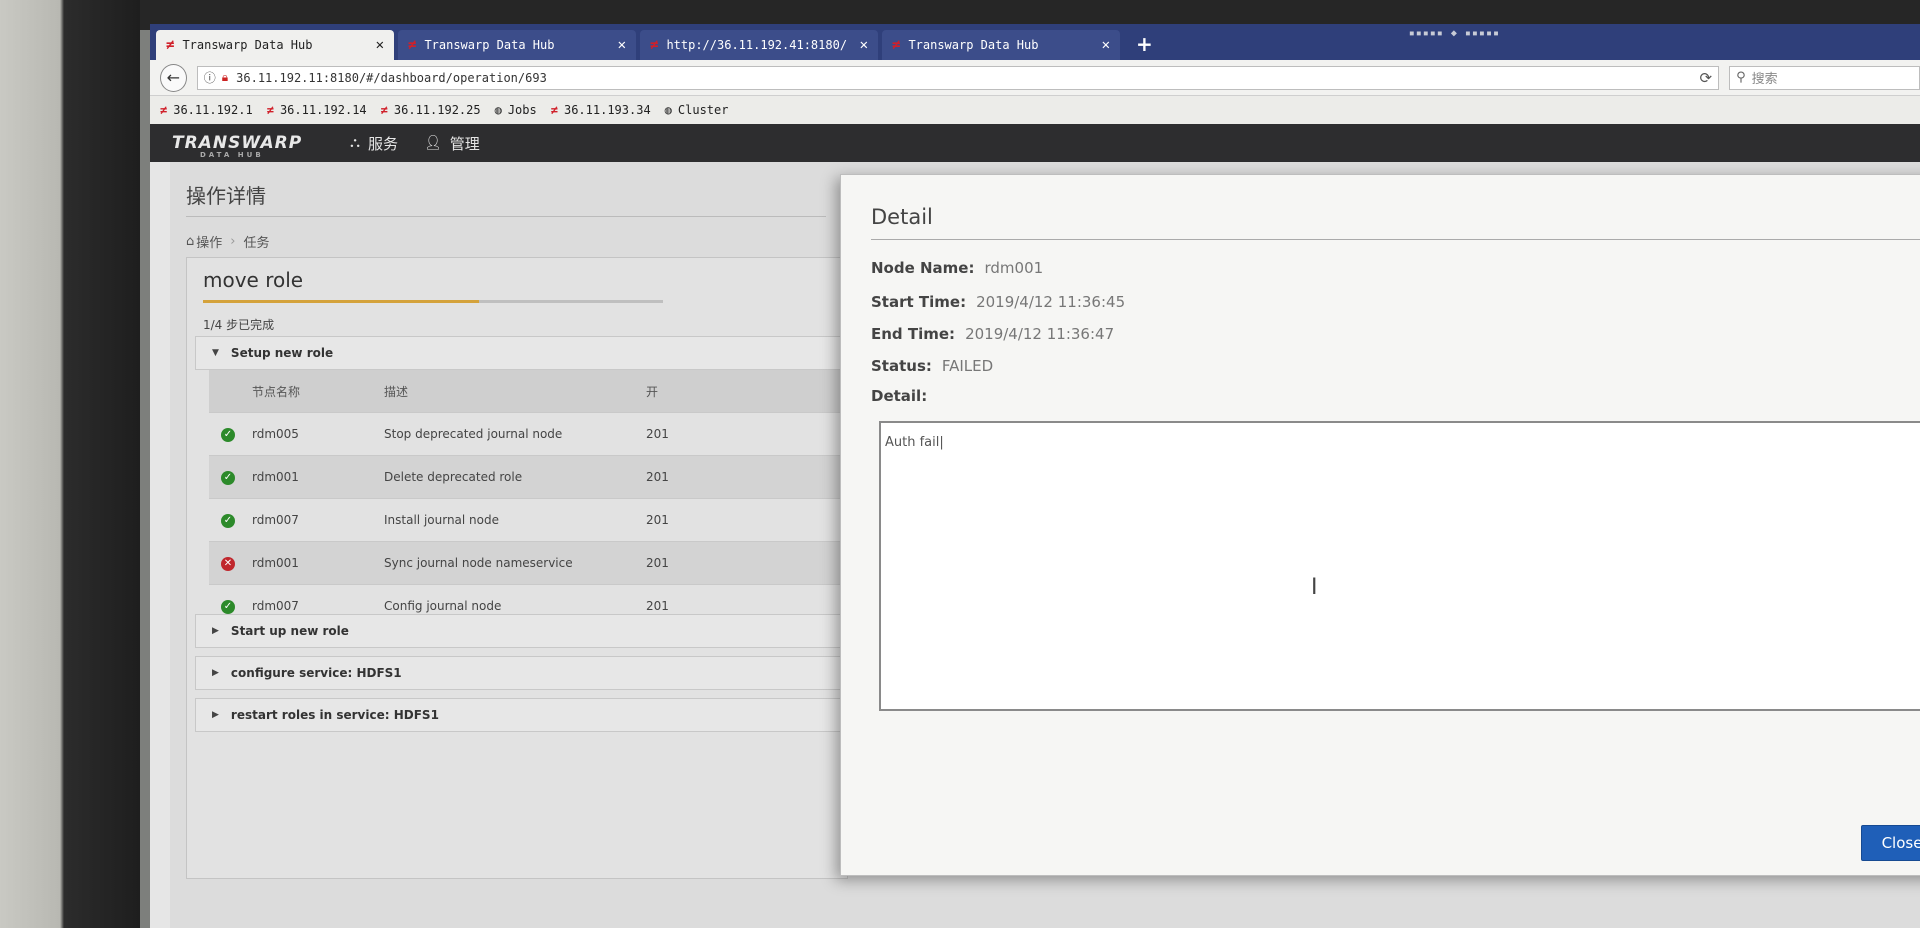 This screenshot has width=1920, height=928. Describe the element at coordinates (1454, 33) in the screenshot. I see `window-grip-icon: ▪▪▪▪▪ ◆ ▪▪▪▪▪` at that location.